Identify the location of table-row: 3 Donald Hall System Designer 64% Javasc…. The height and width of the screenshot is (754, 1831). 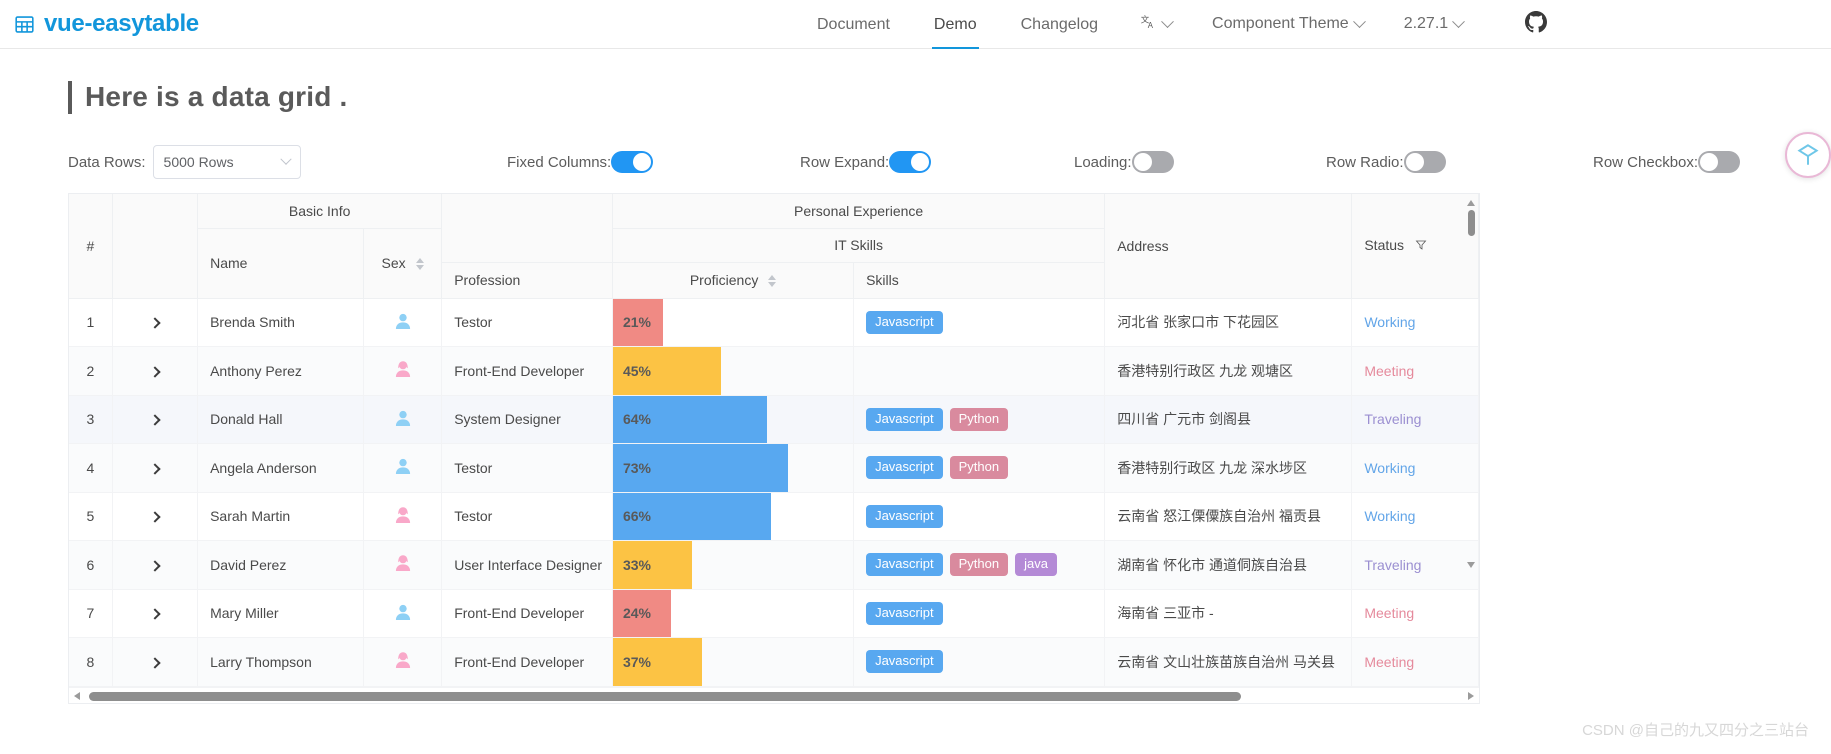
(774, 419).